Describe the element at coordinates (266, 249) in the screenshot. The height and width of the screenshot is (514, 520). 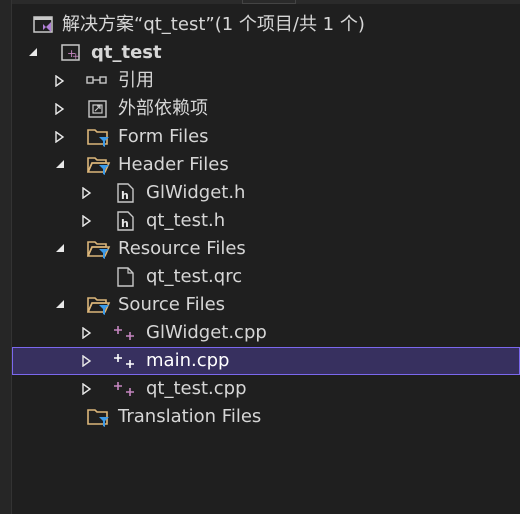
I see `resource-files-node: Resource Files` at that location.